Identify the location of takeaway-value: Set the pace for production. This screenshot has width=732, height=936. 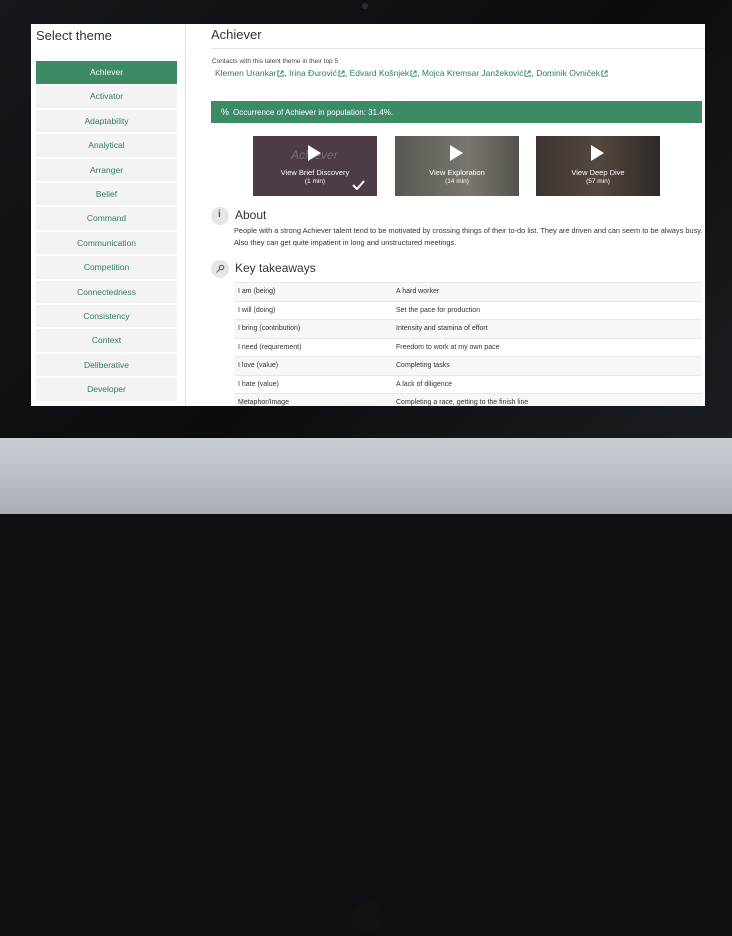
(547, 310).